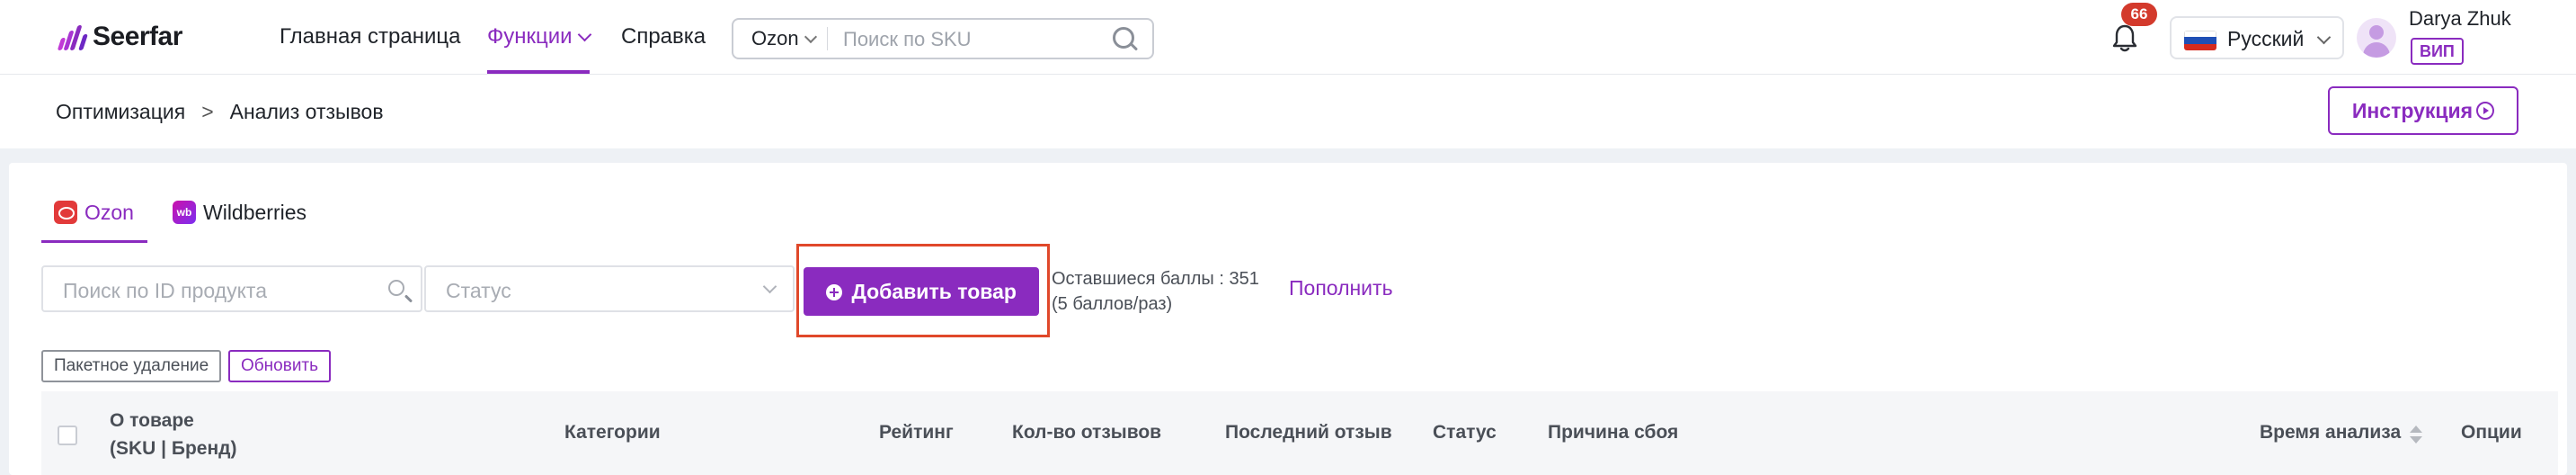  I want to click on column-product-info-subtitle: (SKU | Бренд), so click(173, 448).